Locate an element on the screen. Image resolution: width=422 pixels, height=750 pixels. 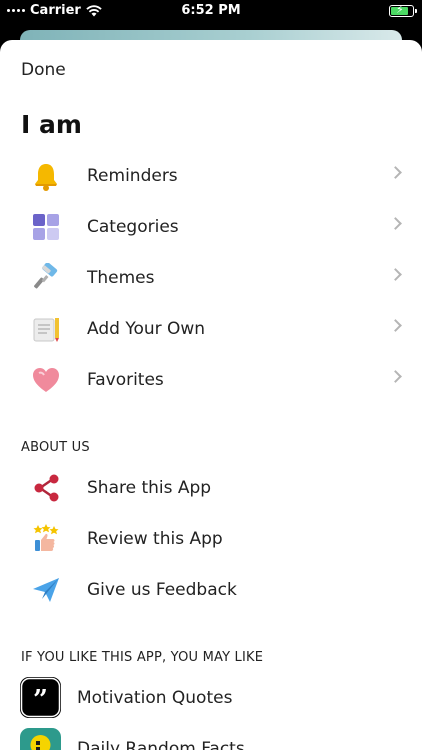
app-item-motivation-quotes: ” Motivation Quotes is located at coordinates (211, 698).